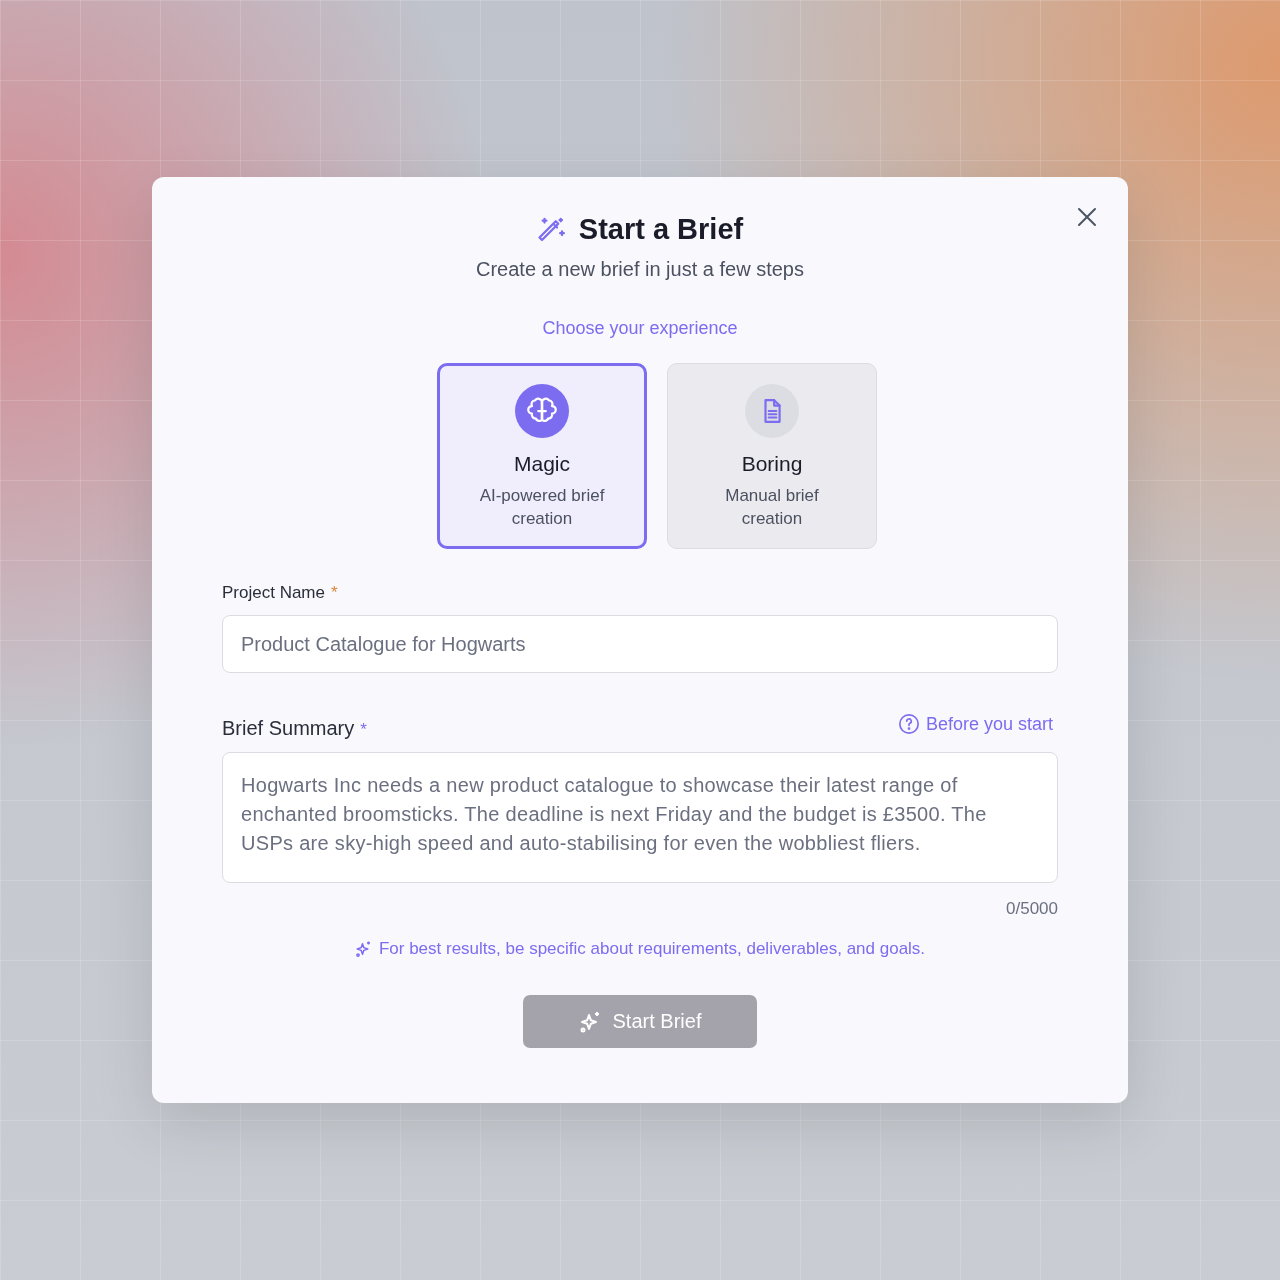  Describe the element at coordinates (908, 724) in the screenshot. I see `help-icon` at that location.